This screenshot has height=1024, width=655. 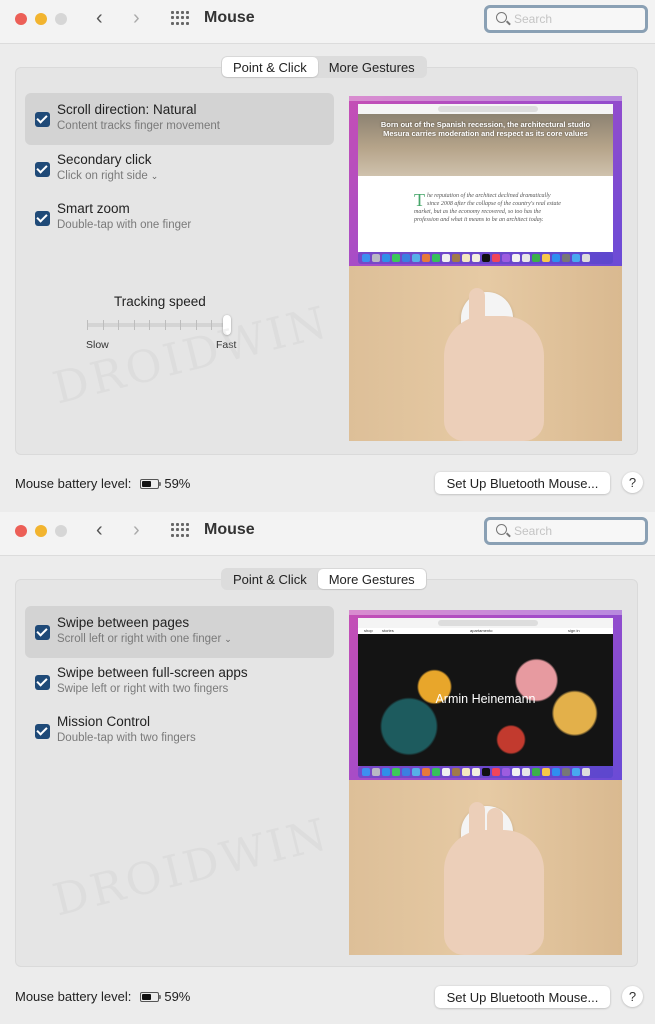 I want to click on option-title: Secondary click, so click(x=104, y=159).